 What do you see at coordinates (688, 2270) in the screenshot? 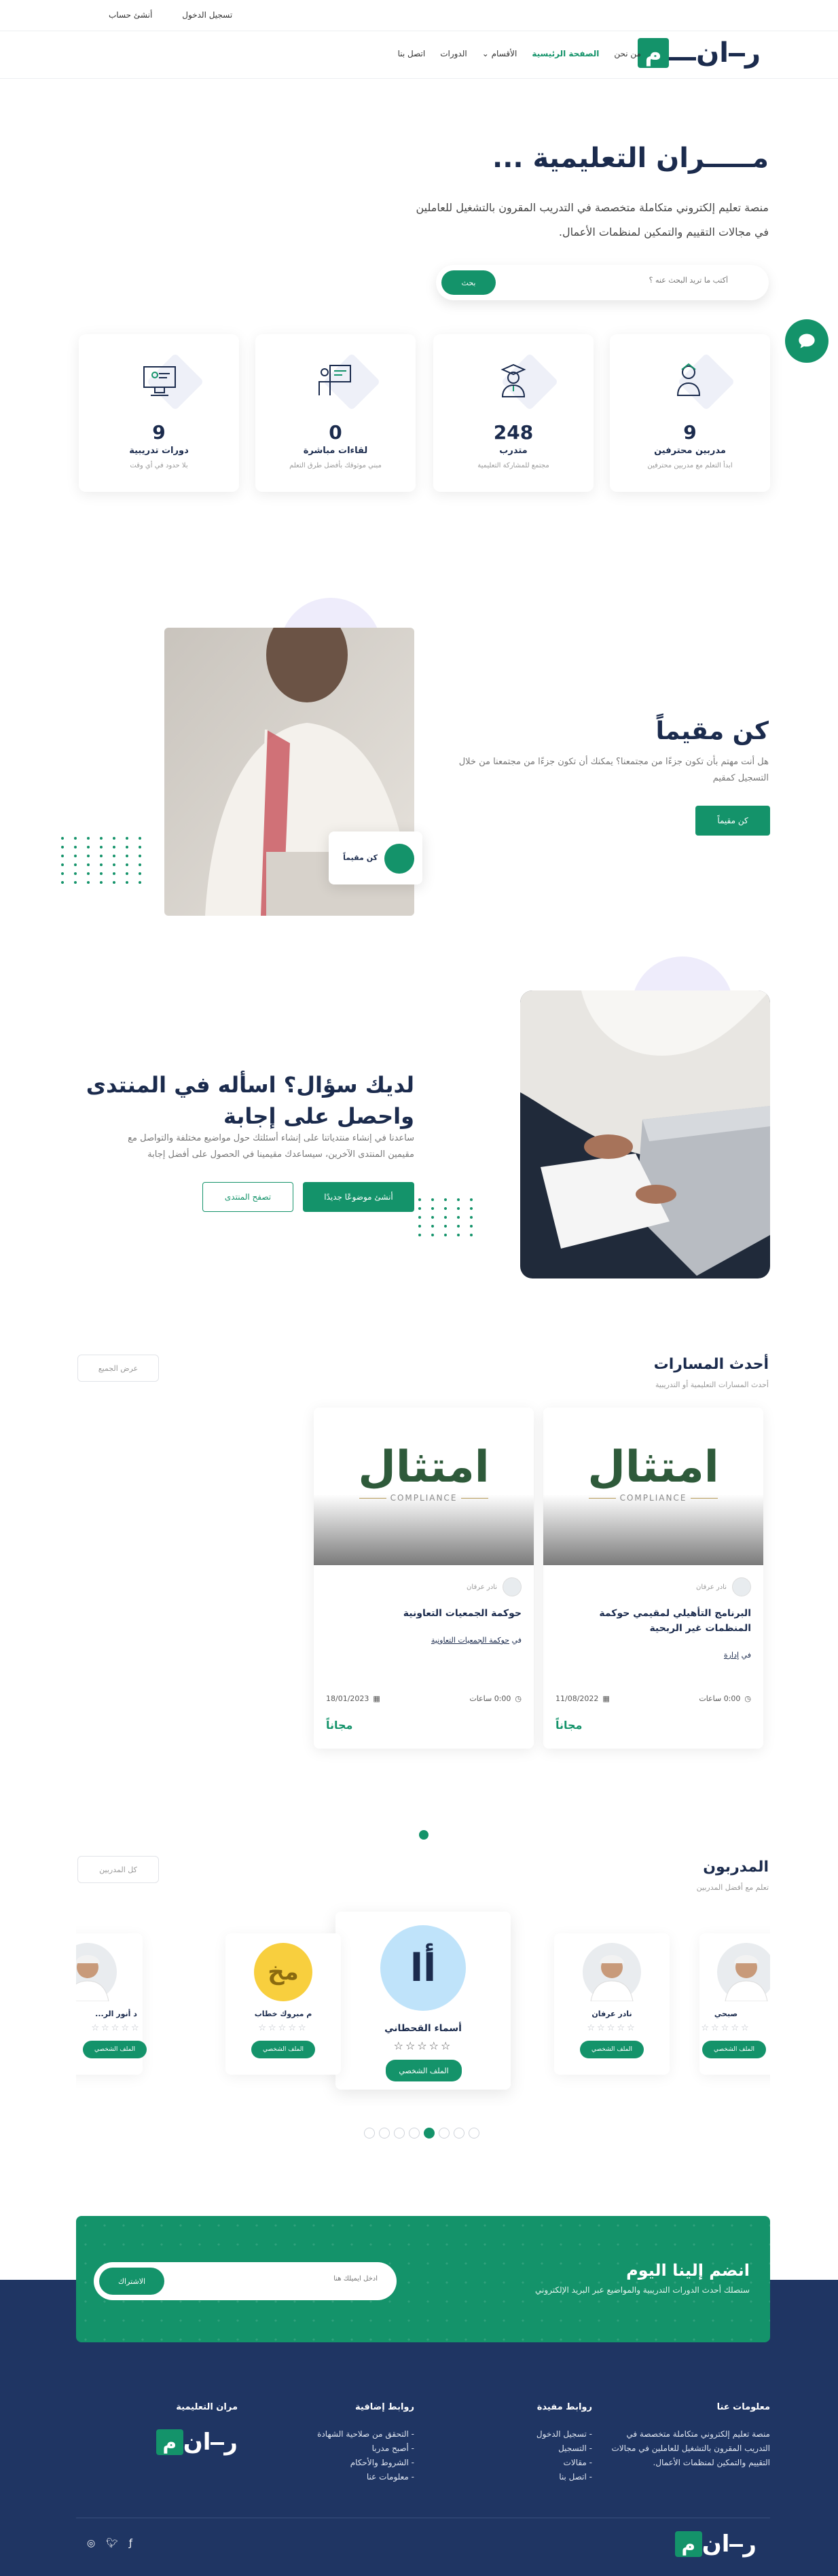
I see `newsletter-title: انضم إلينا اليوم` at bounding box center [688, 2270].